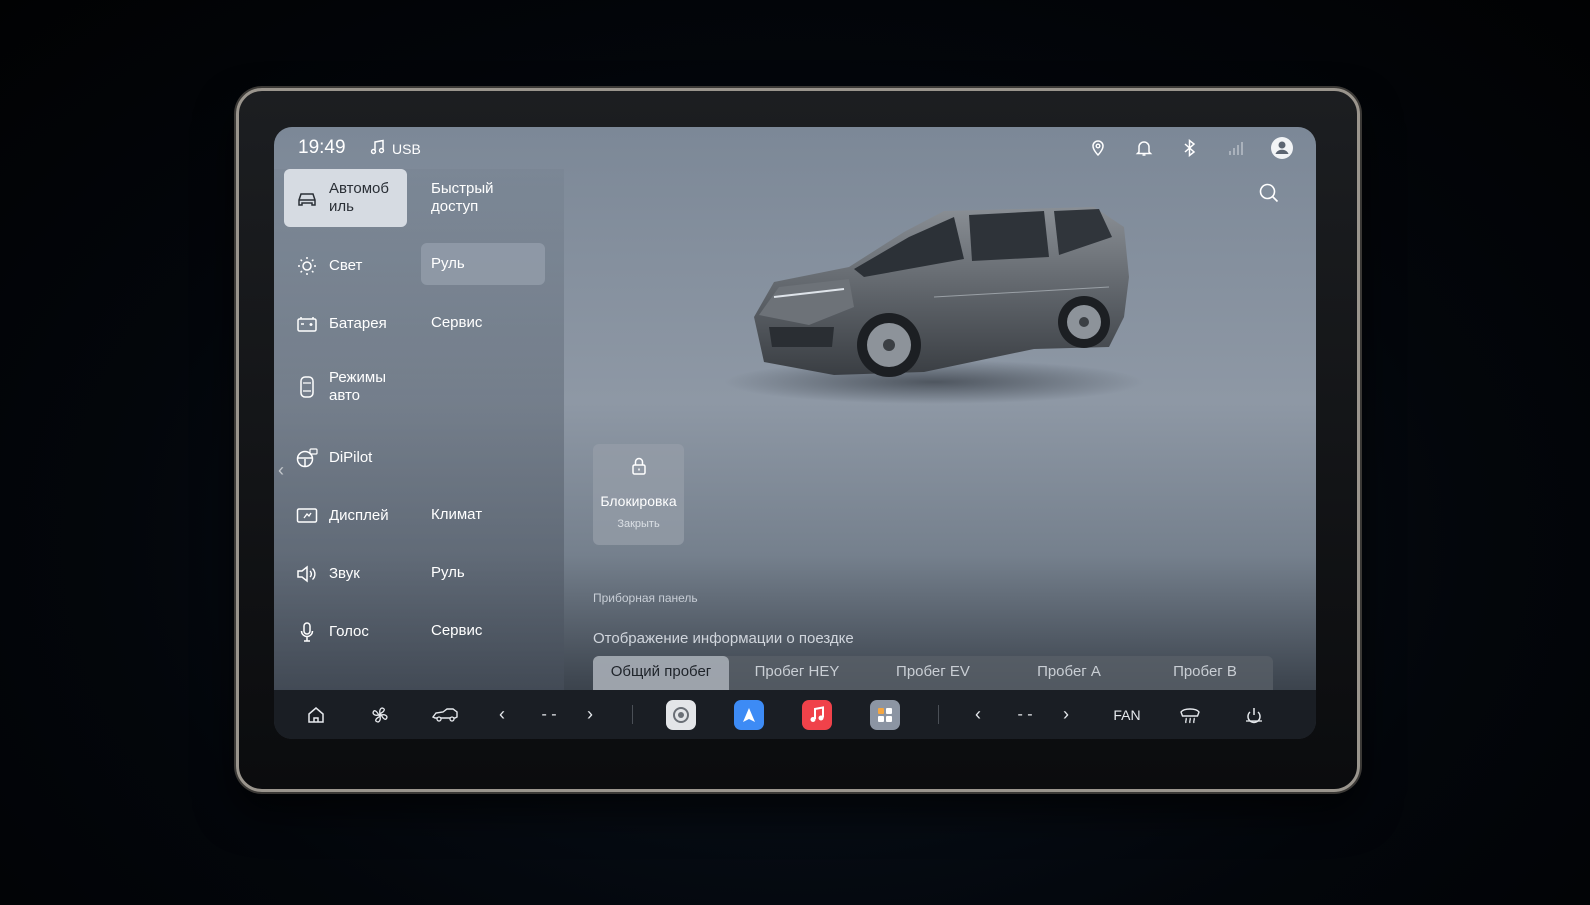 The height and width of the screenshot is (905, 1590). What do you see at coordinates (483, 264) in the screenshot?
I see `submenu-item-wheel: Руль` at bounding box center [483, 264].